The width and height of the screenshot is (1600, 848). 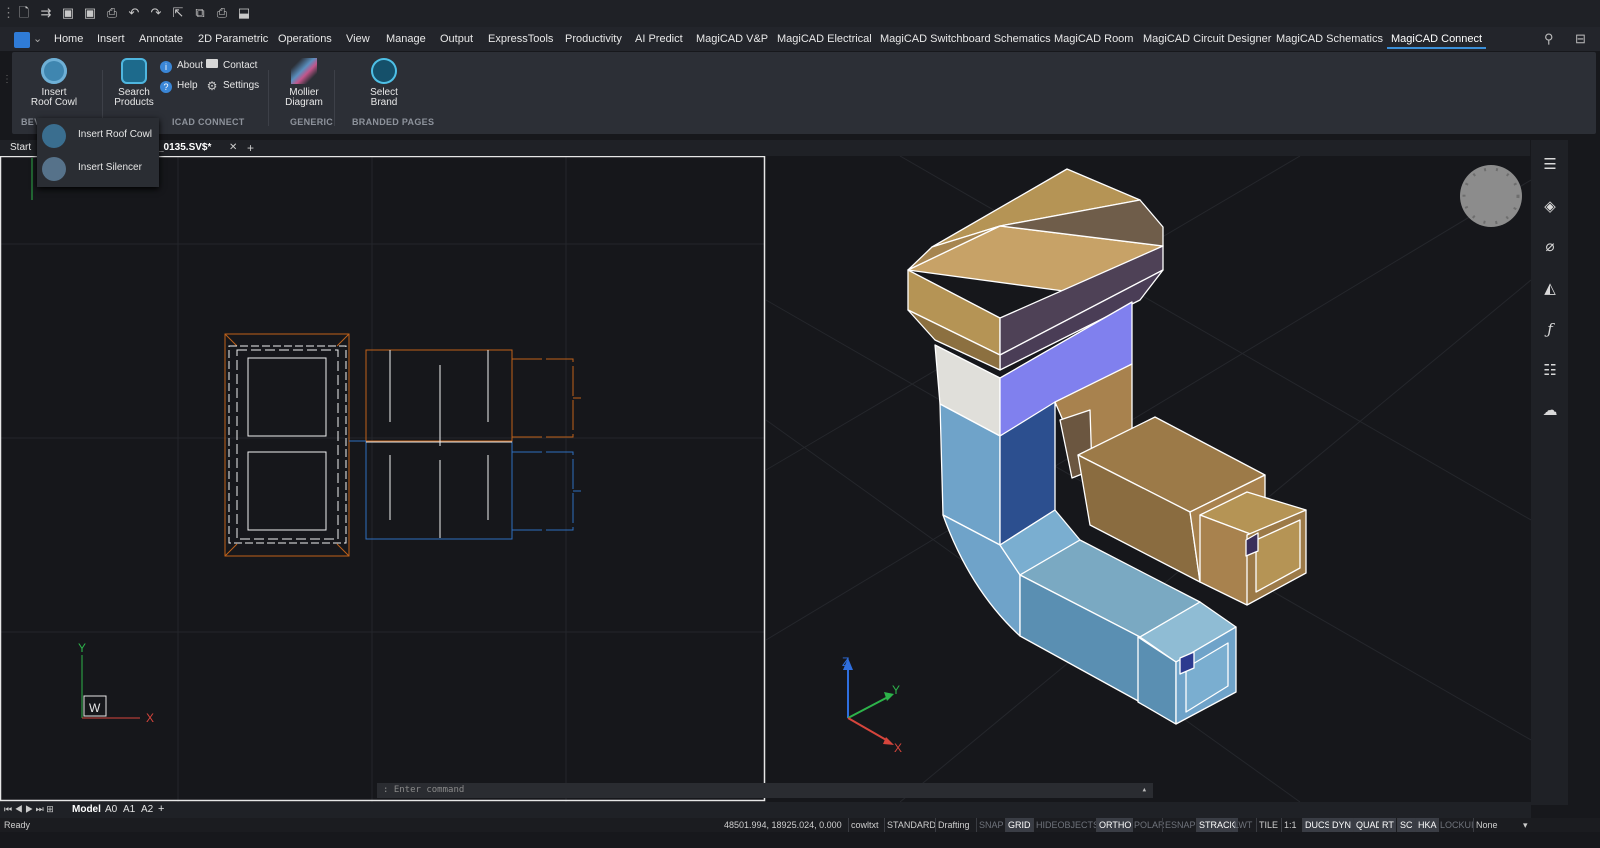 What do you see at coordinates (1549, 39) in the screenshot?
I see `search-icon: ⚲` at bounding box center [1549, 39].